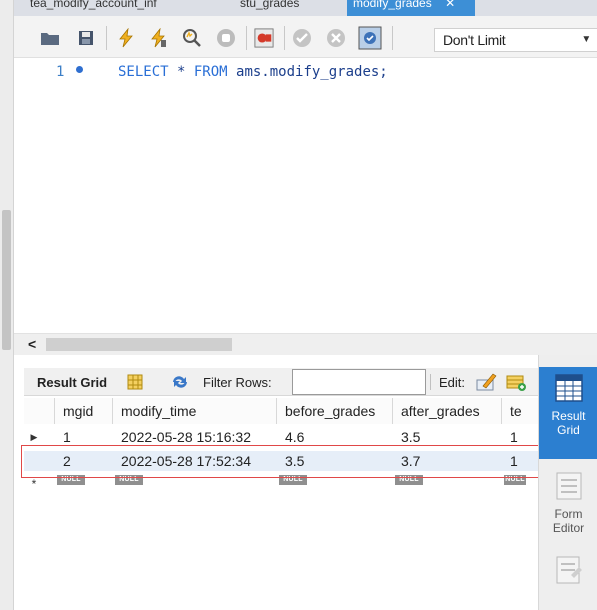 This screenshot has width=597, height=610. What do you see at coordinates (32, 344) in the screenshot?
I see `scroll-left-icon: <` at bounding box center [32, 344].